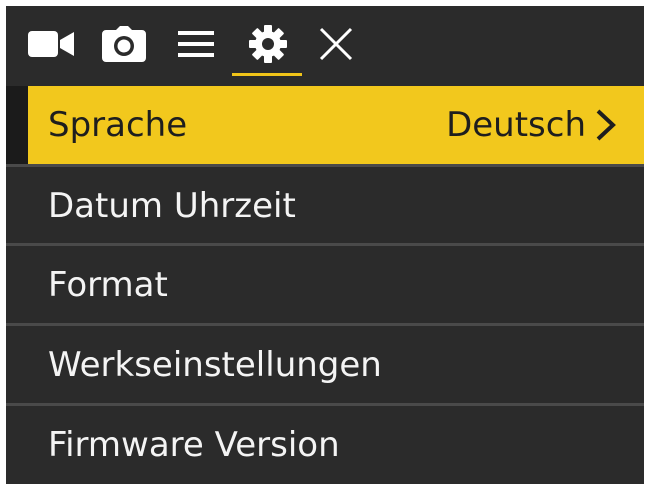 This screenshot has height=490, width=651. What do you see at coordinates (336, 44) in the screenshot?
I see `close-icon` at bounding box center [336, 44].